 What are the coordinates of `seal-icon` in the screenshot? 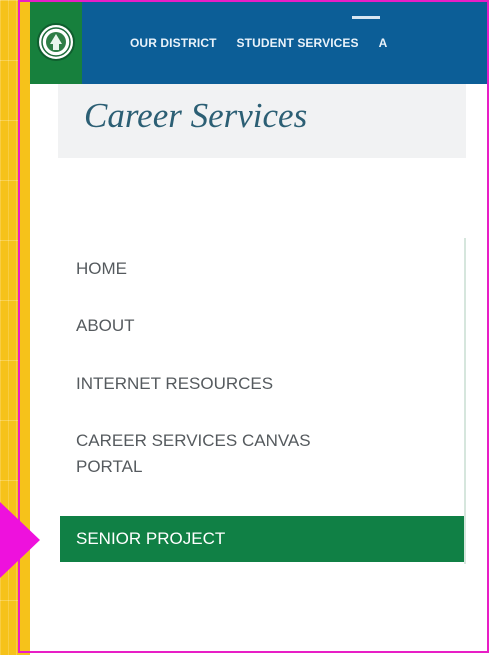 It's located at (56, 42).